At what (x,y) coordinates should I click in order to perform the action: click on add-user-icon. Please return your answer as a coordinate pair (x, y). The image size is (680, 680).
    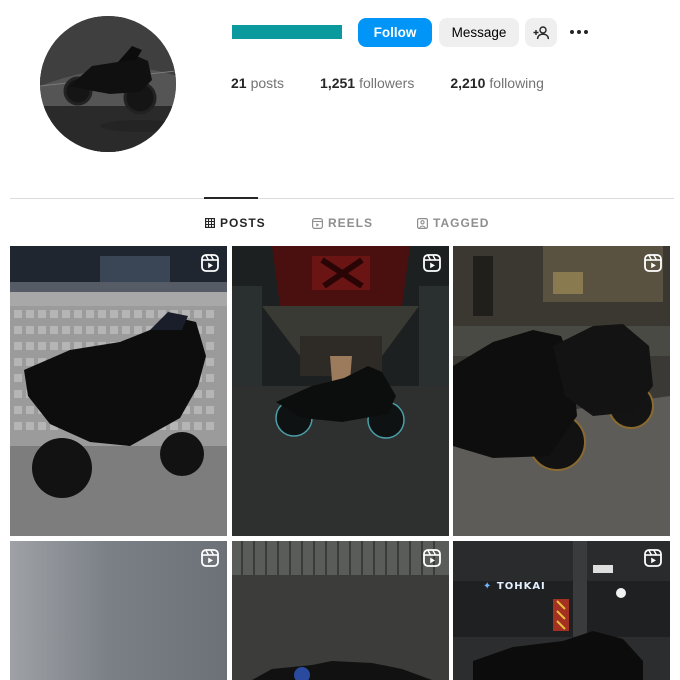
    Looking at the image, I should click on (541, 32).